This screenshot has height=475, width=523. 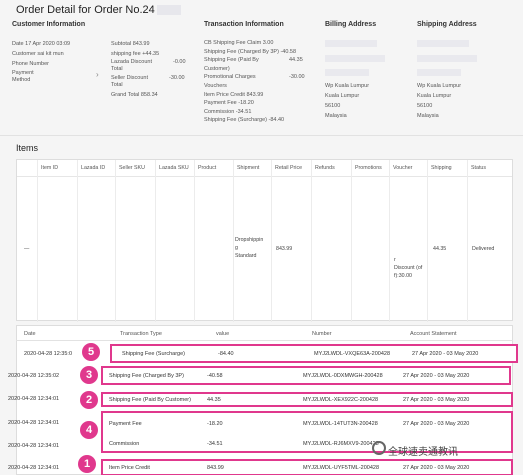 I want to click on row-date: 2020-04-28 12:35:0, so click(x=48, y=354).